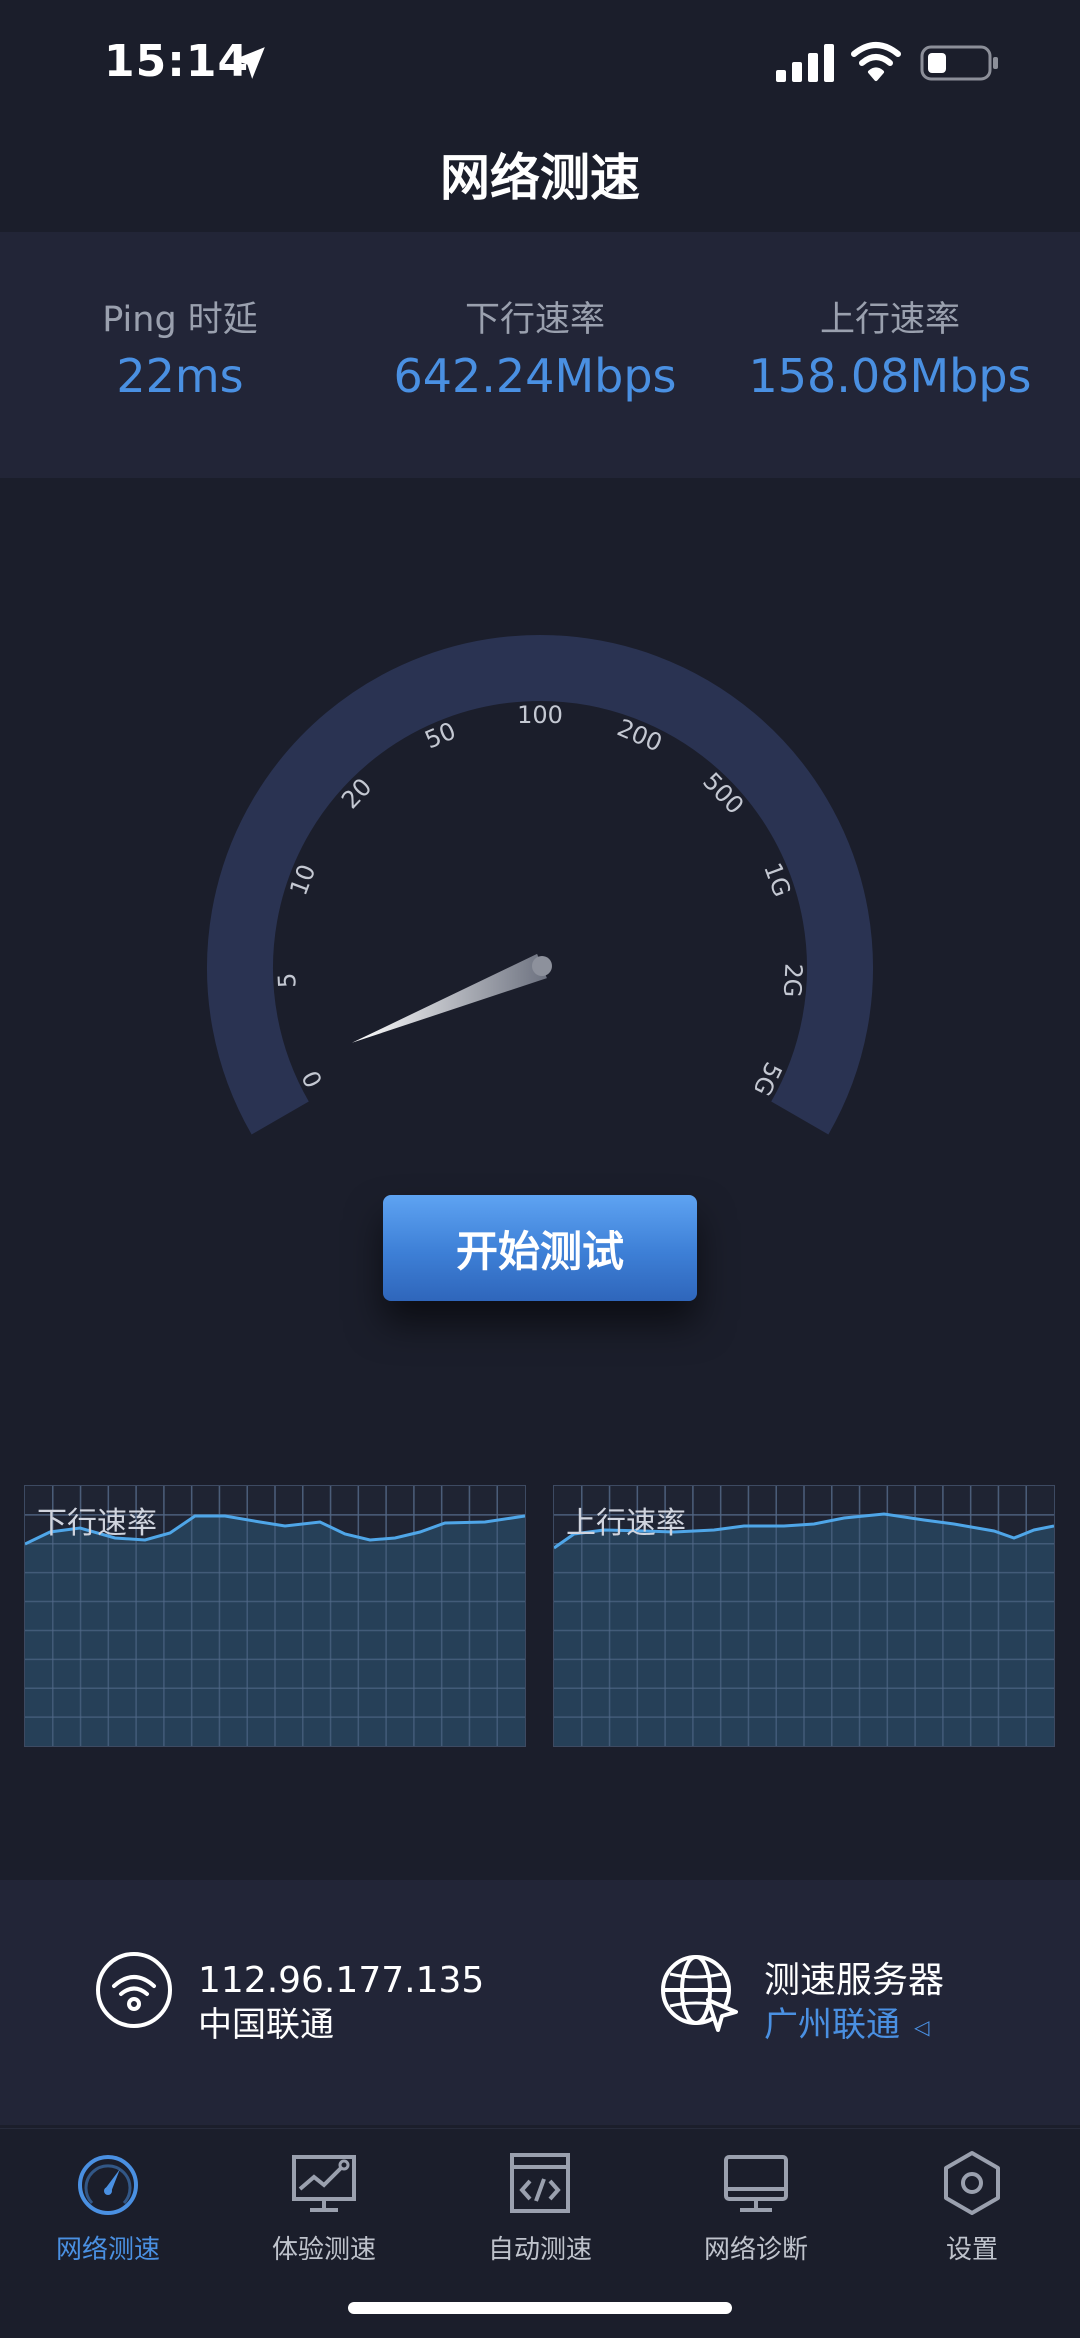  What do you see at coordinates (324, 2183) in the screenshot?
I see `chart-monitor-icon` at bounding box center [324, 2183].